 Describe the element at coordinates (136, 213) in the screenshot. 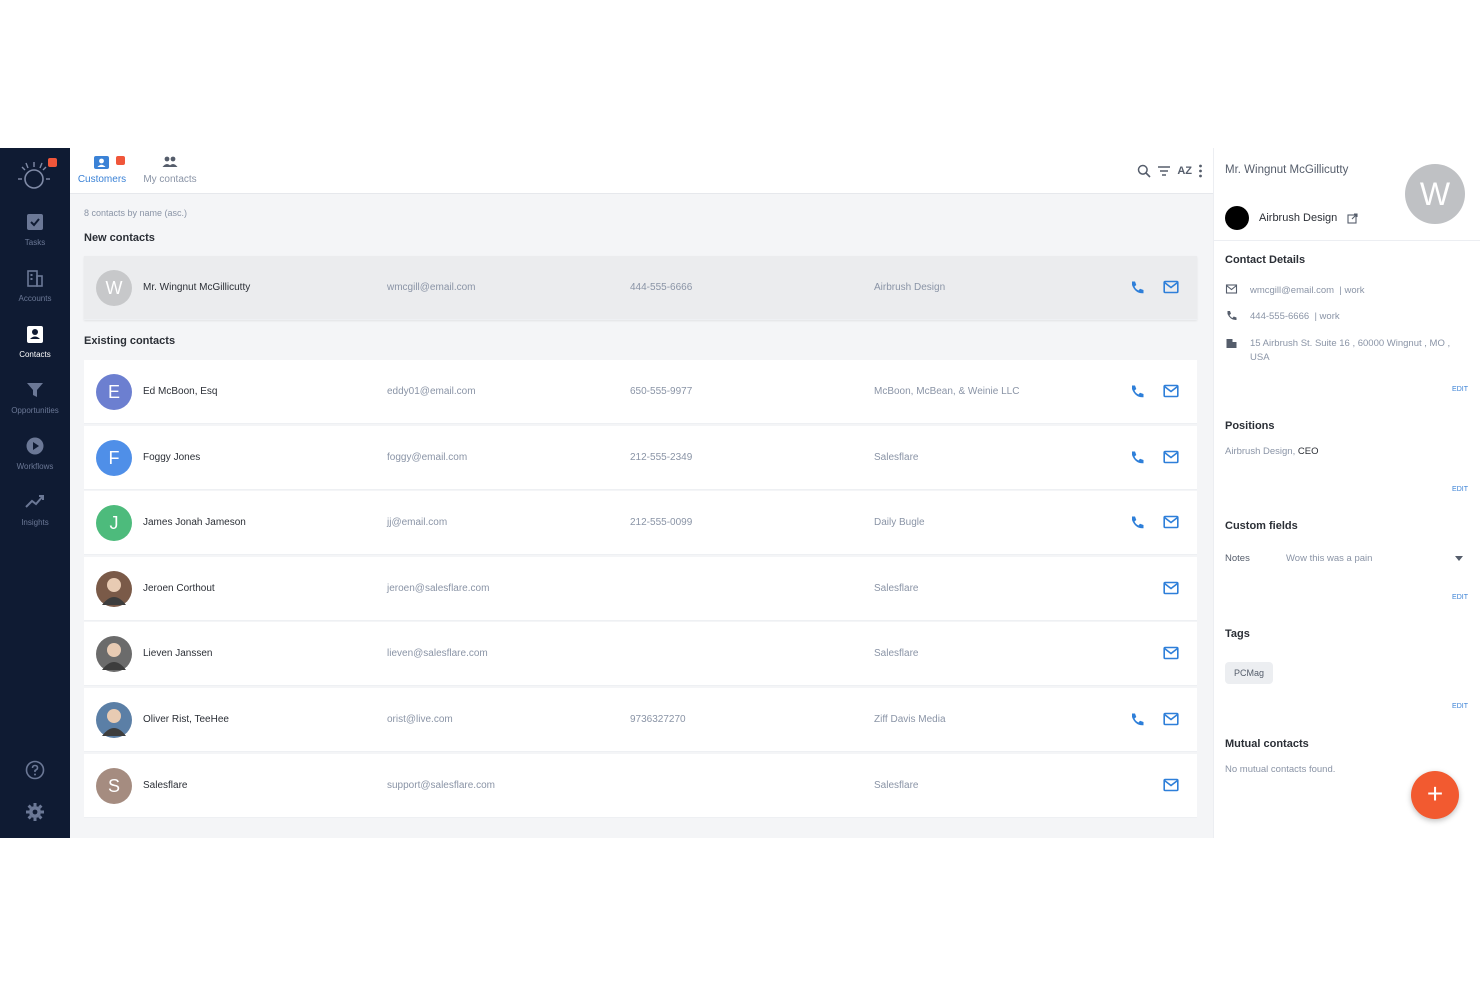

I see `list-summary: 8 contacts by name (asc.)` at that location.